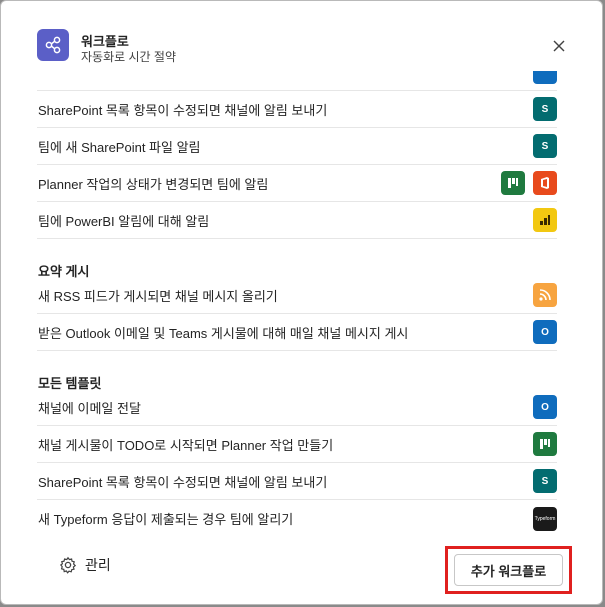 Image resolution: width=605 pixels, height=607 pixels. Describe the element at coordinates (158, 296) in the screenshot. I see `list-item-label: 새 RSS 피드가 게시되면 채널 메시지 올리기` at that location.